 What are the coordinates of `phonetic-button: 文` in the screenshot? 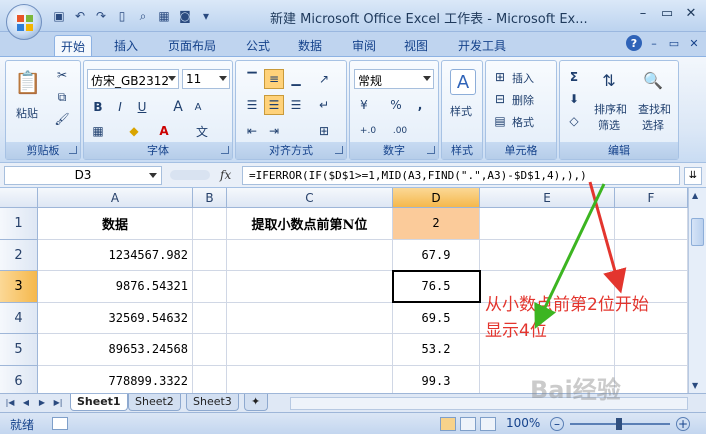 It's located at (202, 131).